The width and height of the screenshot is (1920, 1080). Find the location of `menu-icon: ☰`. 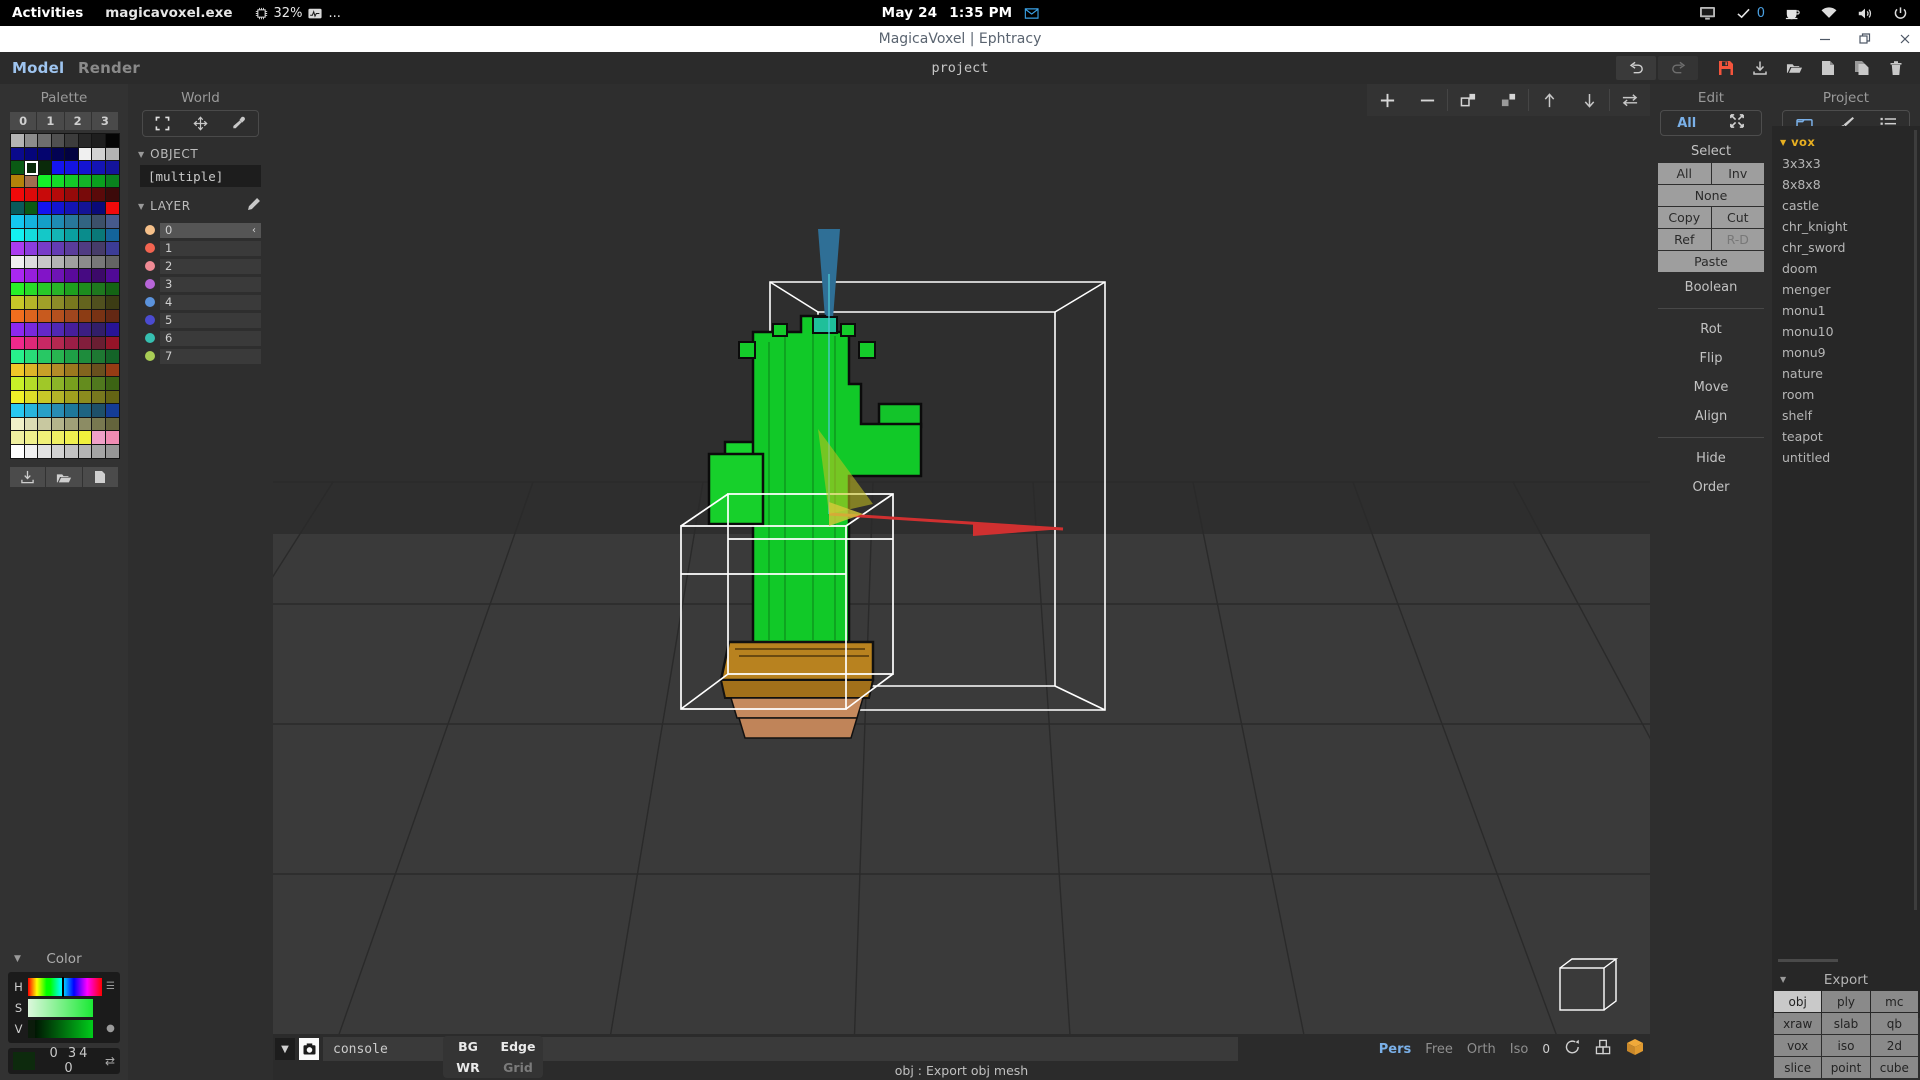

menu-icon: ☰ is located at coordinates (110, 986).